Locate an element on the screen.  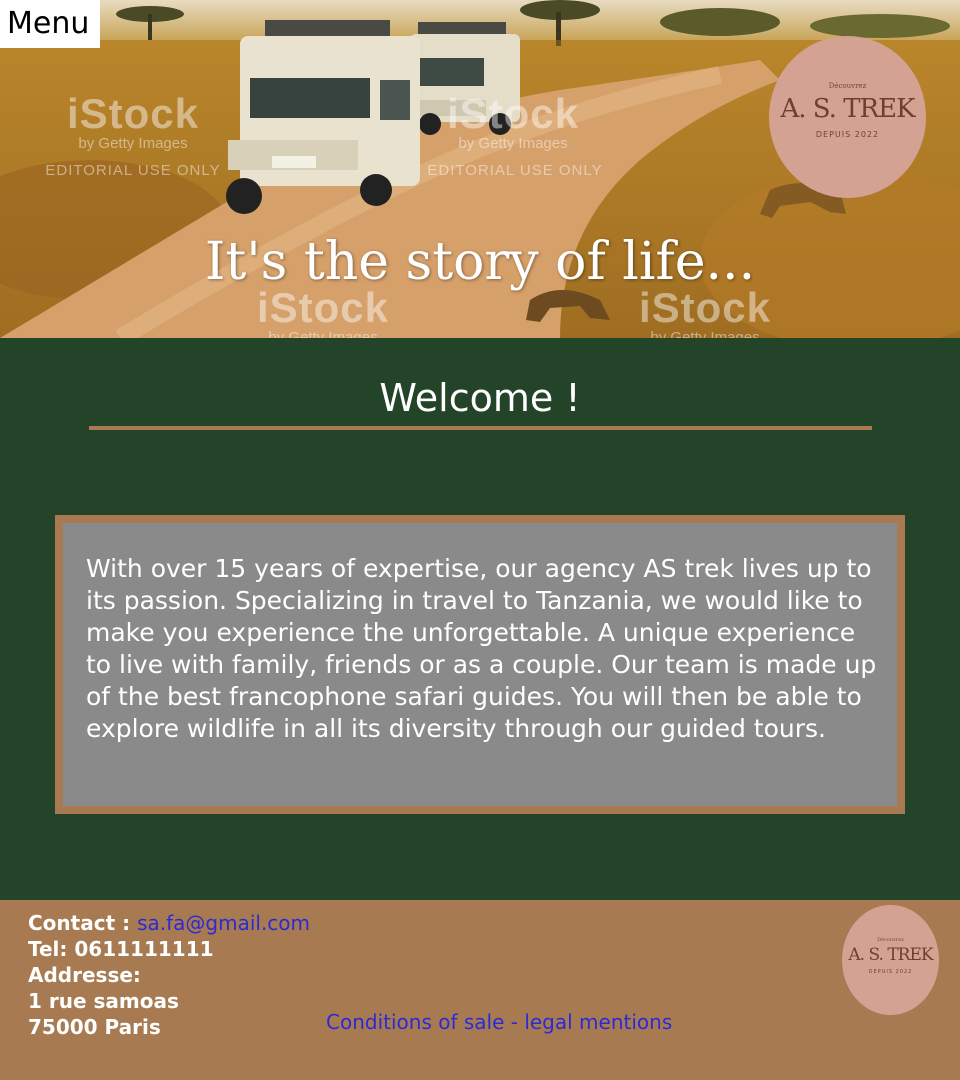
address-label: Addresse: is located at coordinates (84, 975).